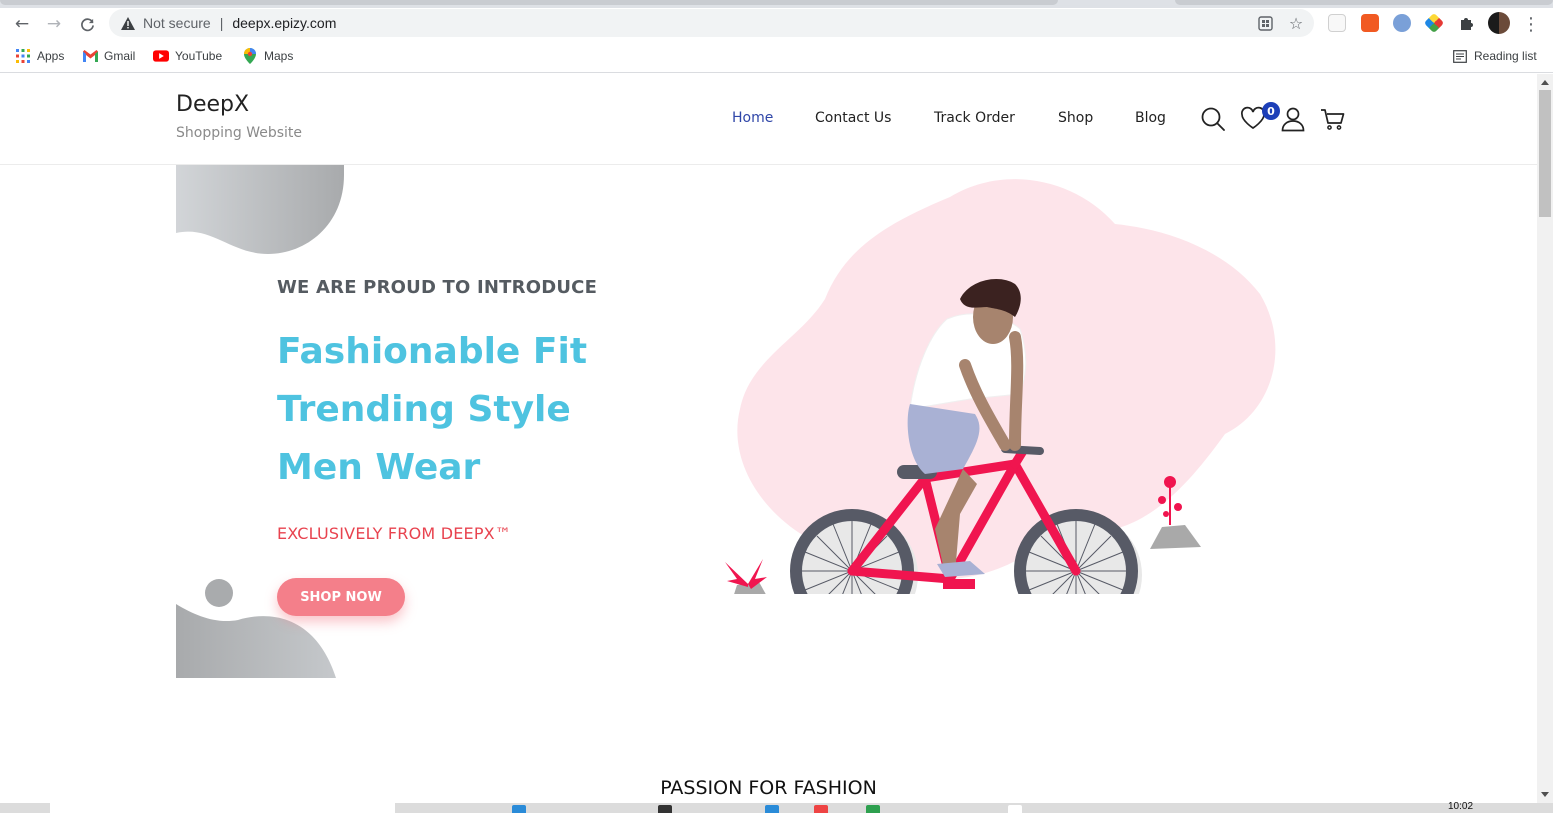  Describe the element at coordinates (54, 24) in the screenshot. I see `forward-arrow-icon: →` at that location.